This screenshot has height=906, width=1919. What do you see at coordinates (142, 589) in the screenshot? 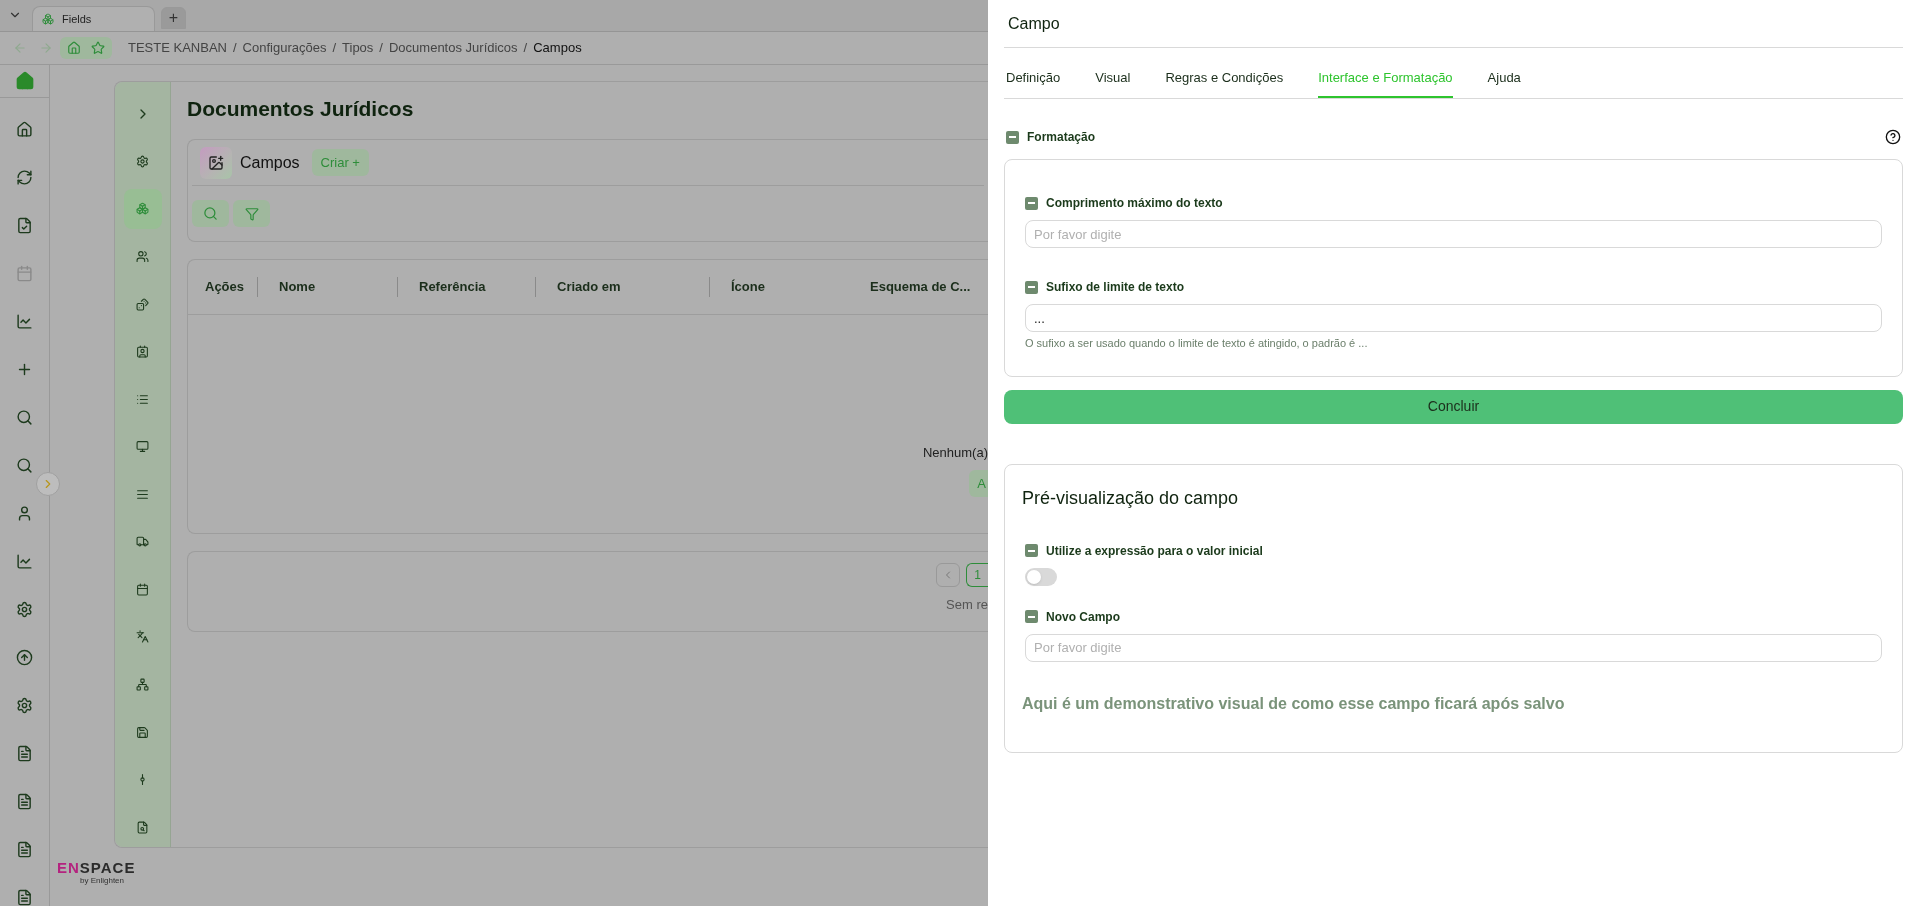
I see `calendar-icon` at bounding box center [142, 589].